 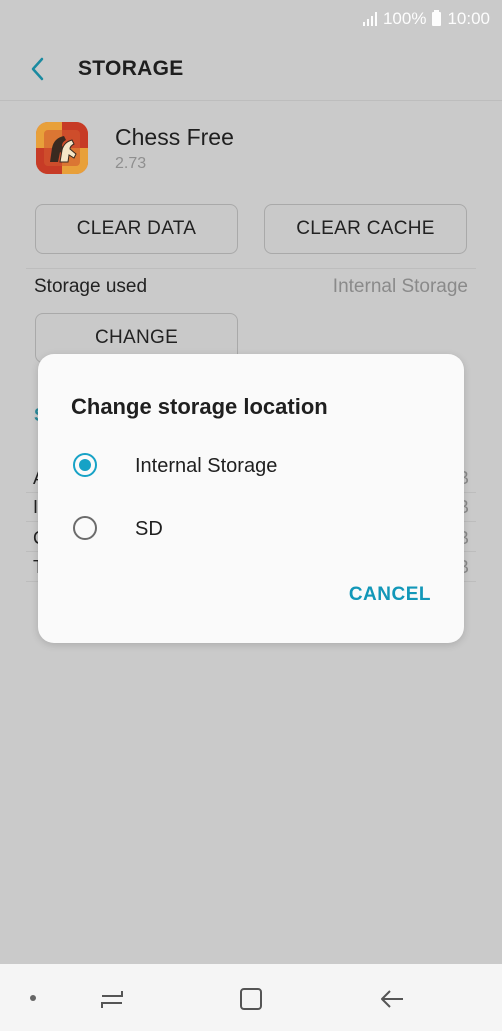 I want to click on option-internal-storage: Internal Storage, so click(x=251, y=467).